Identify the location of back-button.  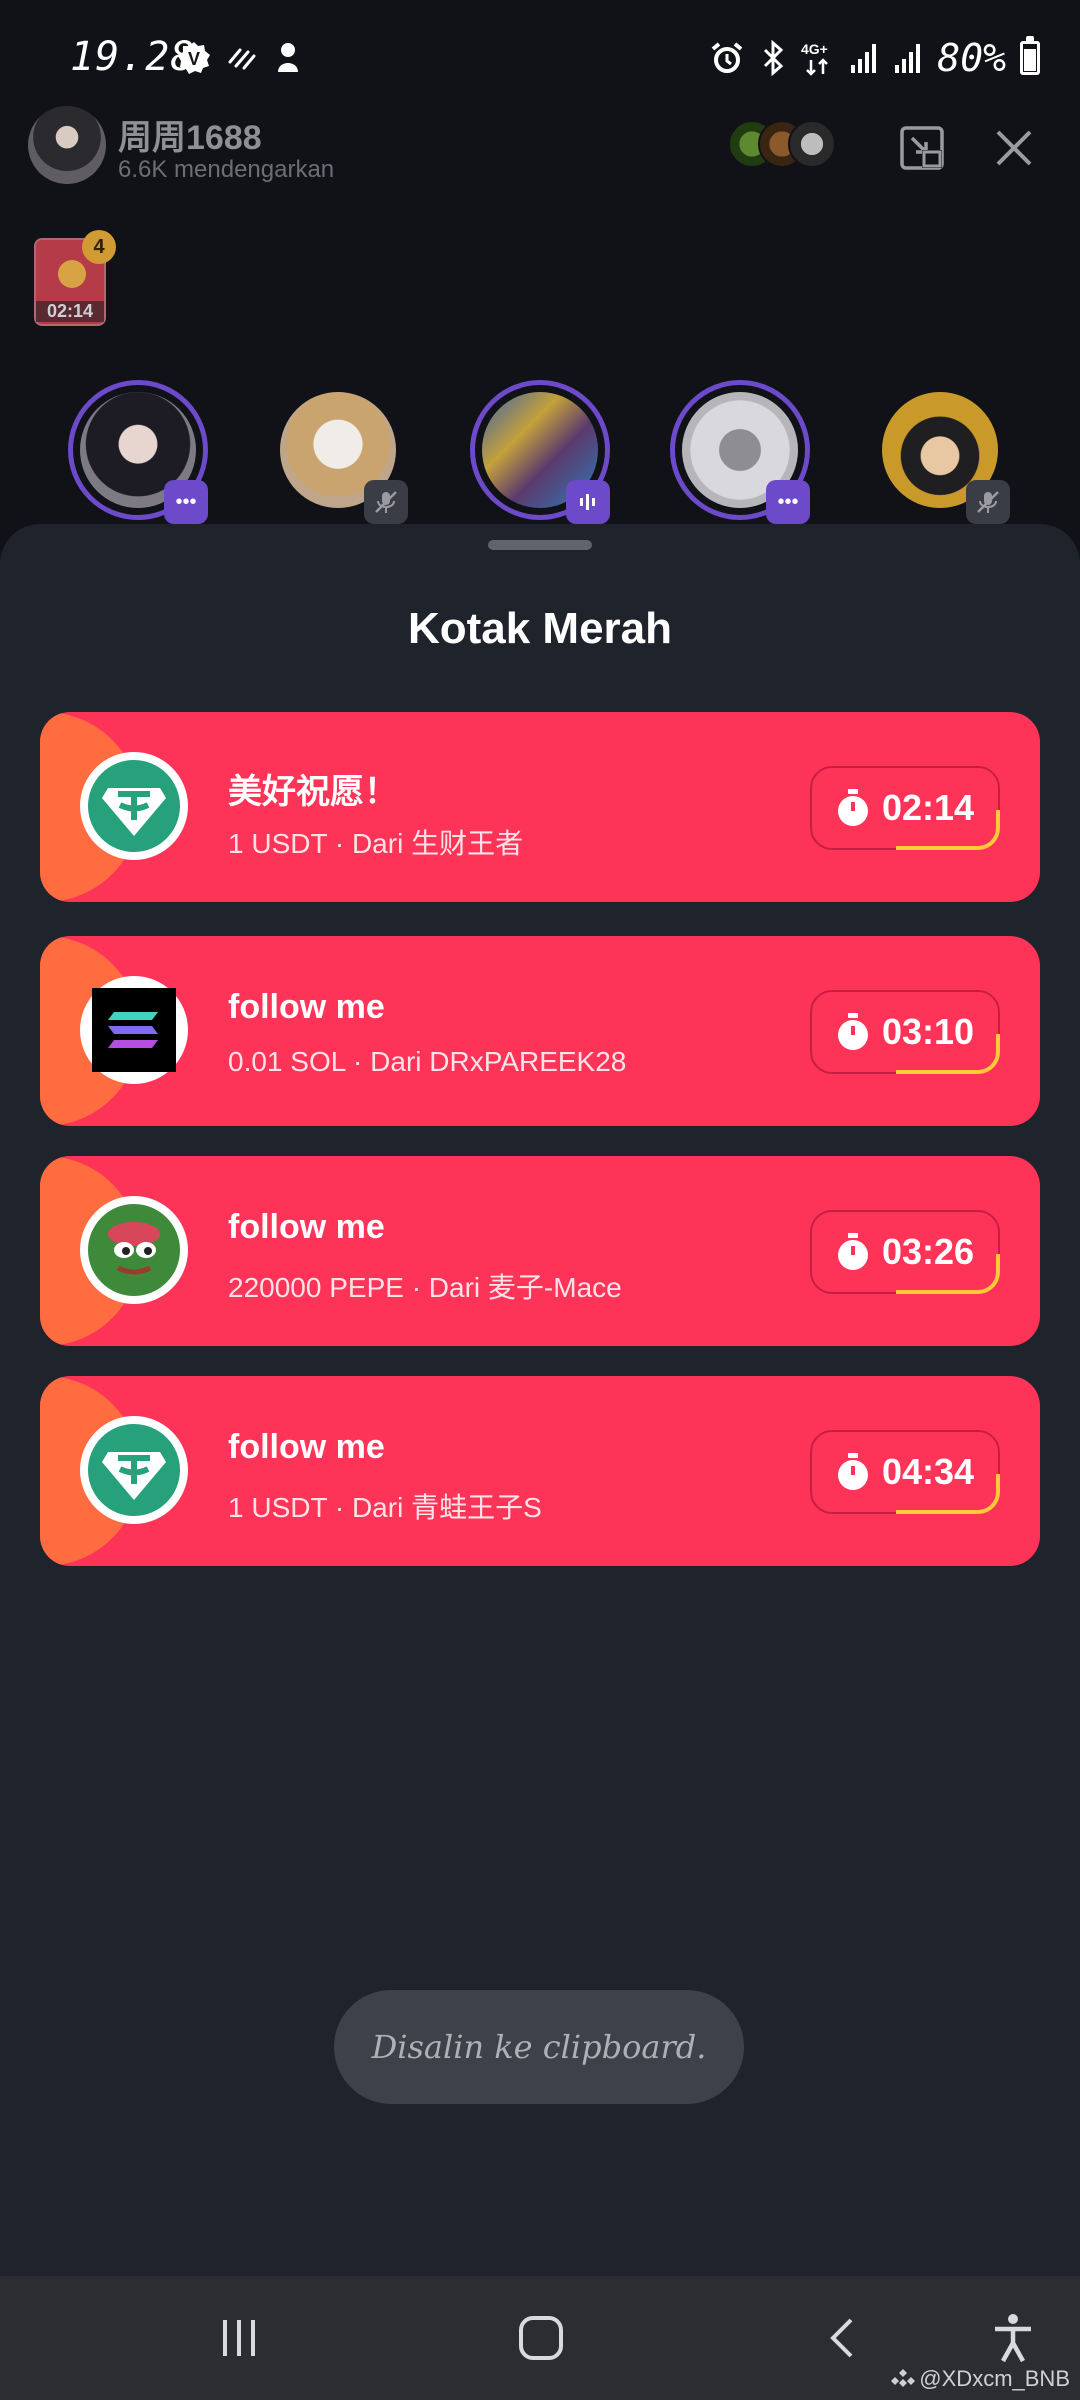
(843, 2338).